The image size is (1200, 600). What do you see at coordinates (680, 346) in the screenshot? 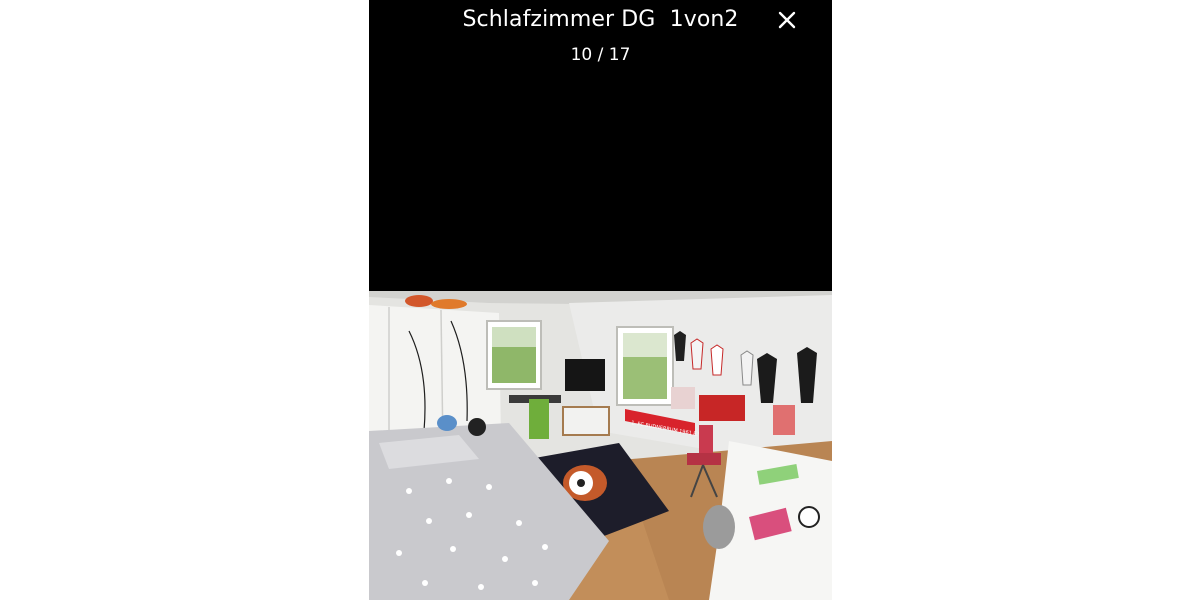
I see `jersey` at bounding box center [680, 346].